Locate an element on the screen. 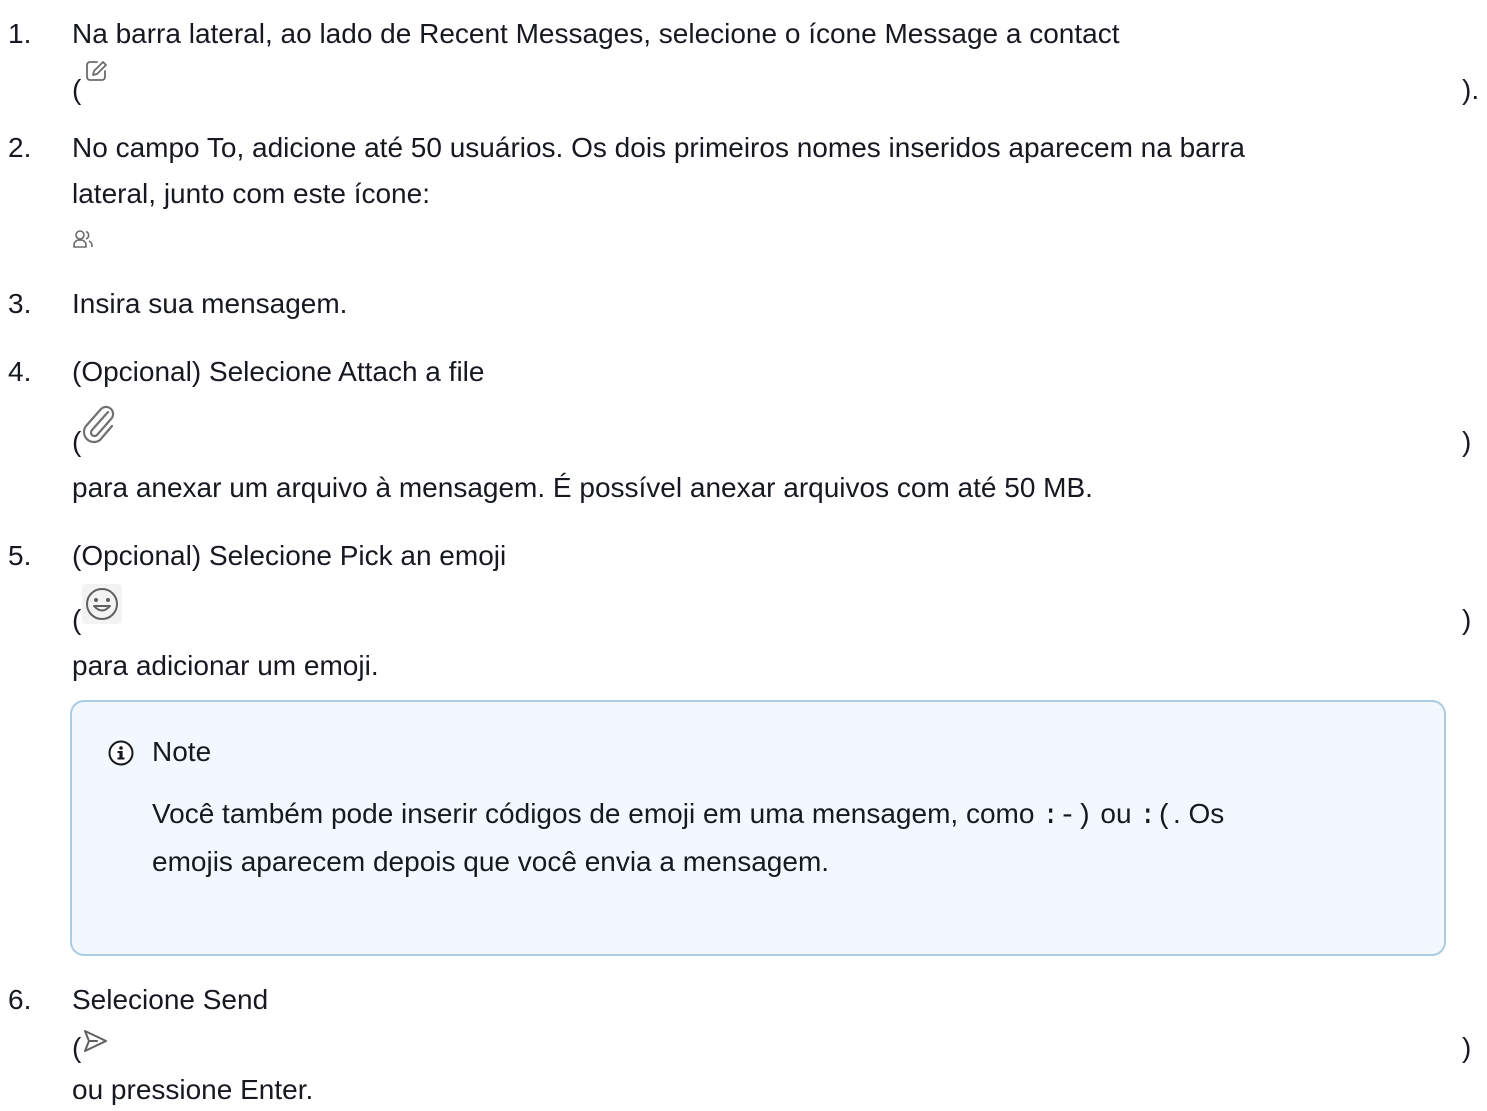 Image resolution: width=1487 pixels, height=1111 pixels. step-number: 1. is located at coordinates (20, 33).